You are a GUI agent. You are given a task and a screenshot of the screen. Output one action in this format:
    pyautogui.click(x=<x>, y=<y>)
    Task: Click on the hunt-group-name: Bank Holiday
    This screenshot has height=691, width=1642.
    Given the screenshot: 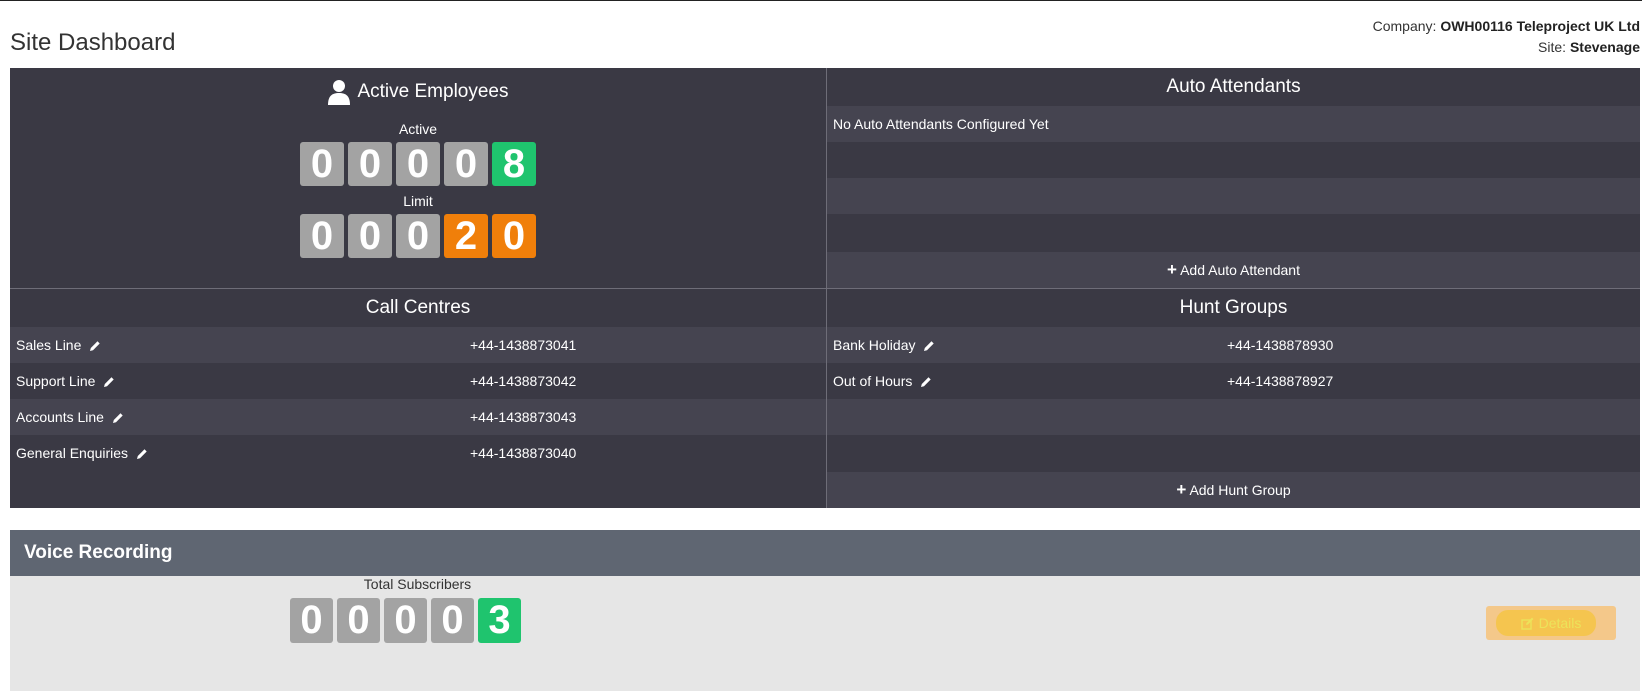 What is the action you would take?
    pyautogui.click(x=874, y=345)
    